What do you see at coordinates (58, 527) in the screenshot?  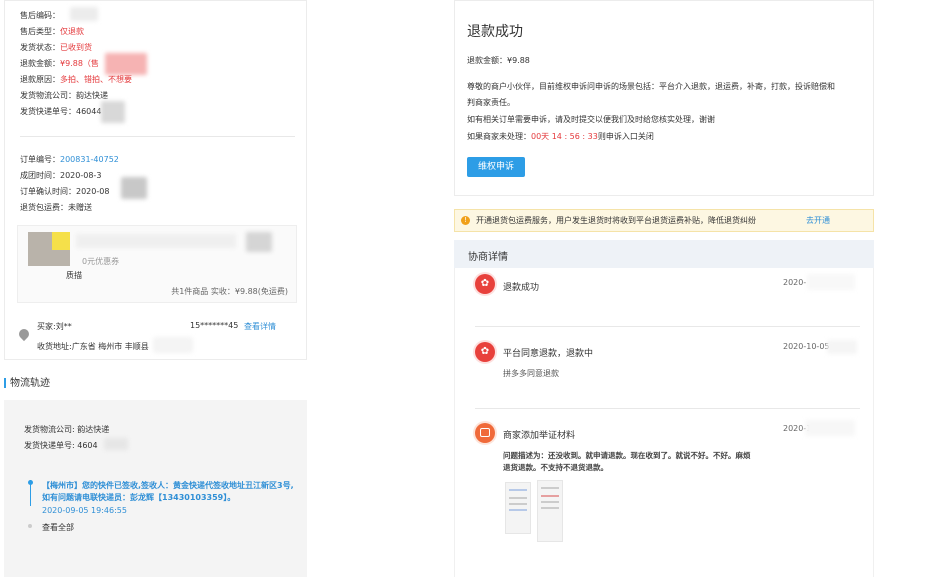 I see `view-all-link: 查看全部` at bounding box center [58, 527].